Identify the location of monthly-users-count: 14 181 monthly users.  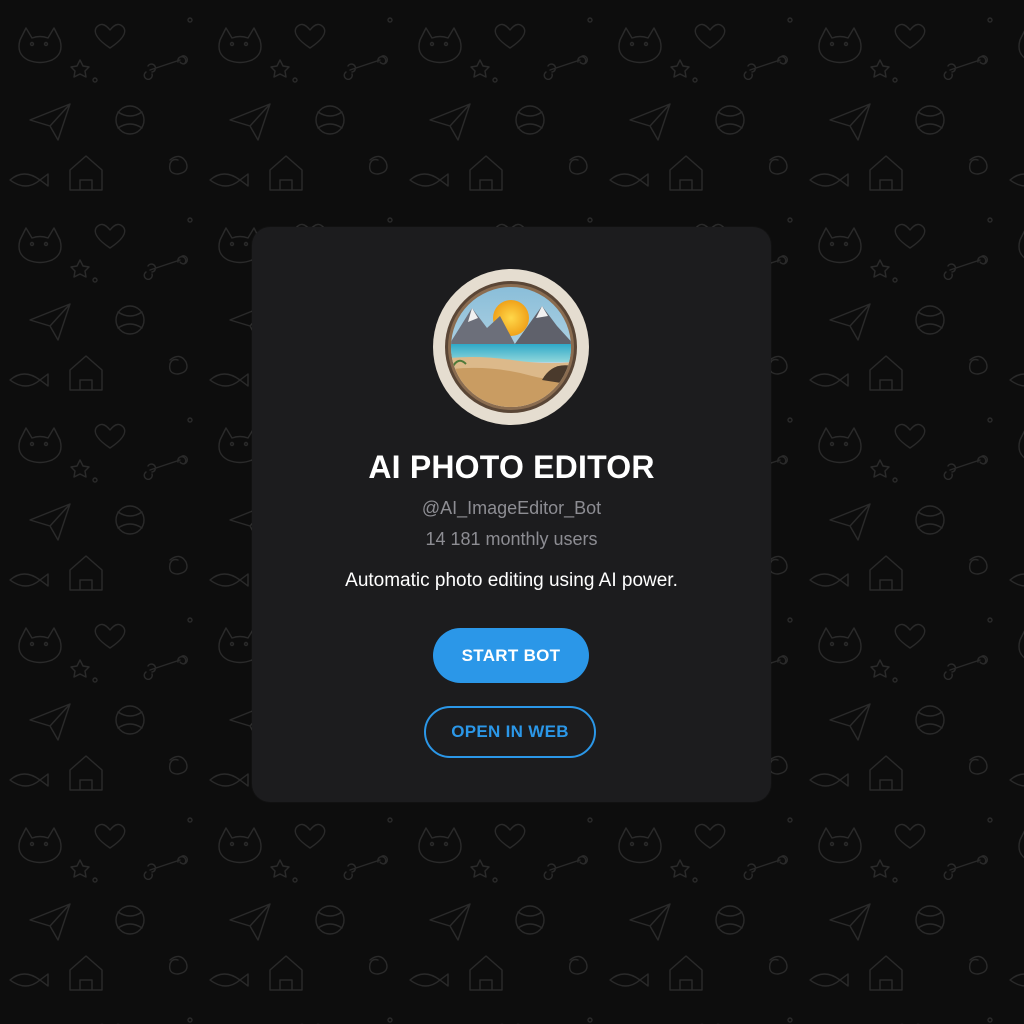
(511, 539).